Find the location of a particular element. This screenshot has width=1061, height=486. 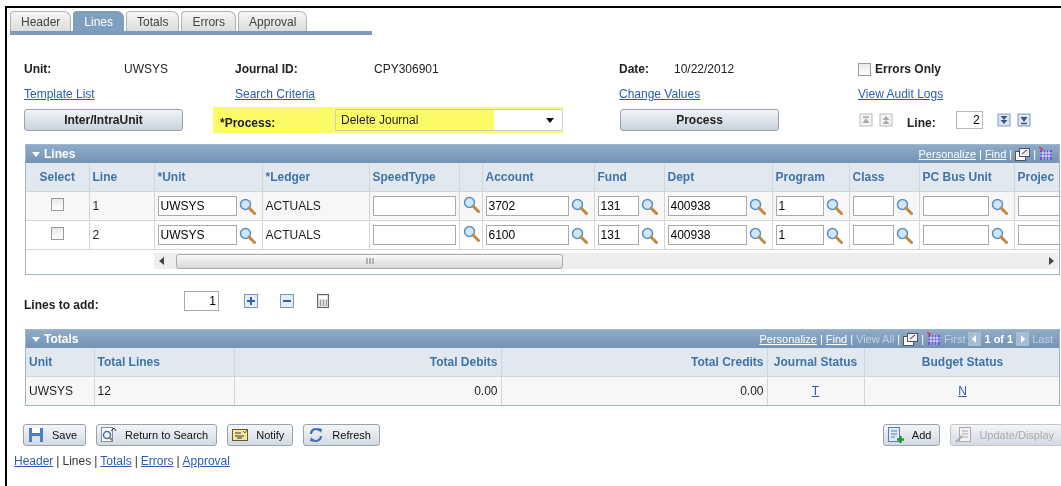

tab: Totals is located at coordinates (153, 21).